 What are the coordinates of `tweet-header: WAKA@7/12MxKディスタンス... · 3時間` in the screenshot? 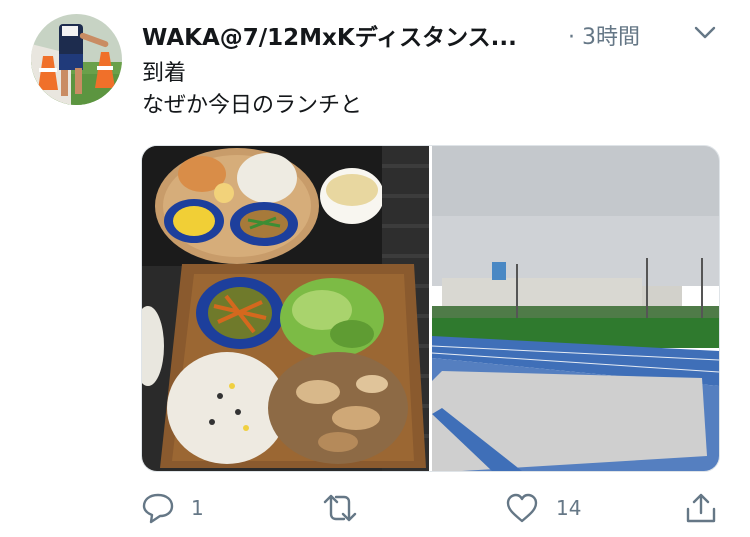 It's located at (431, 33).